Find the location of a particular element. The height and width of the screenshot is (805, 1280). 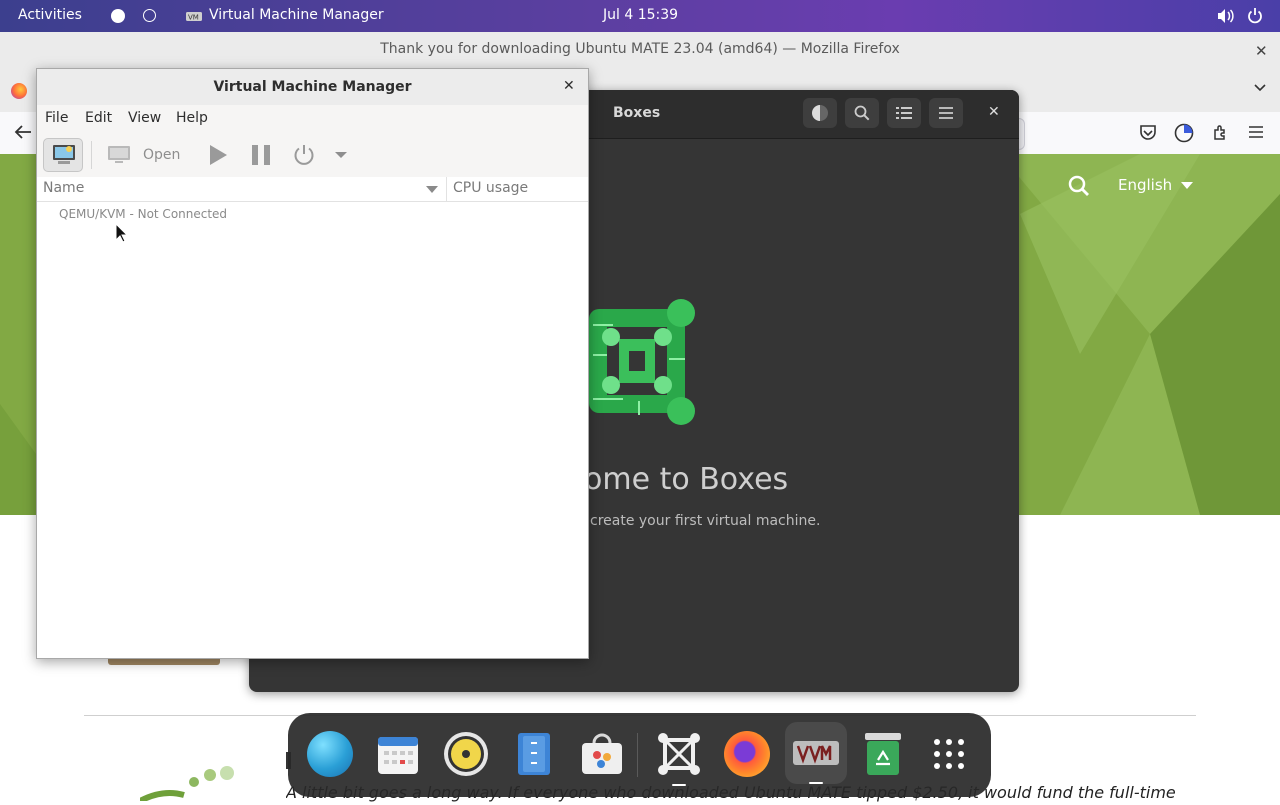

column-header-name: Name is located at coordinates (63, 188).